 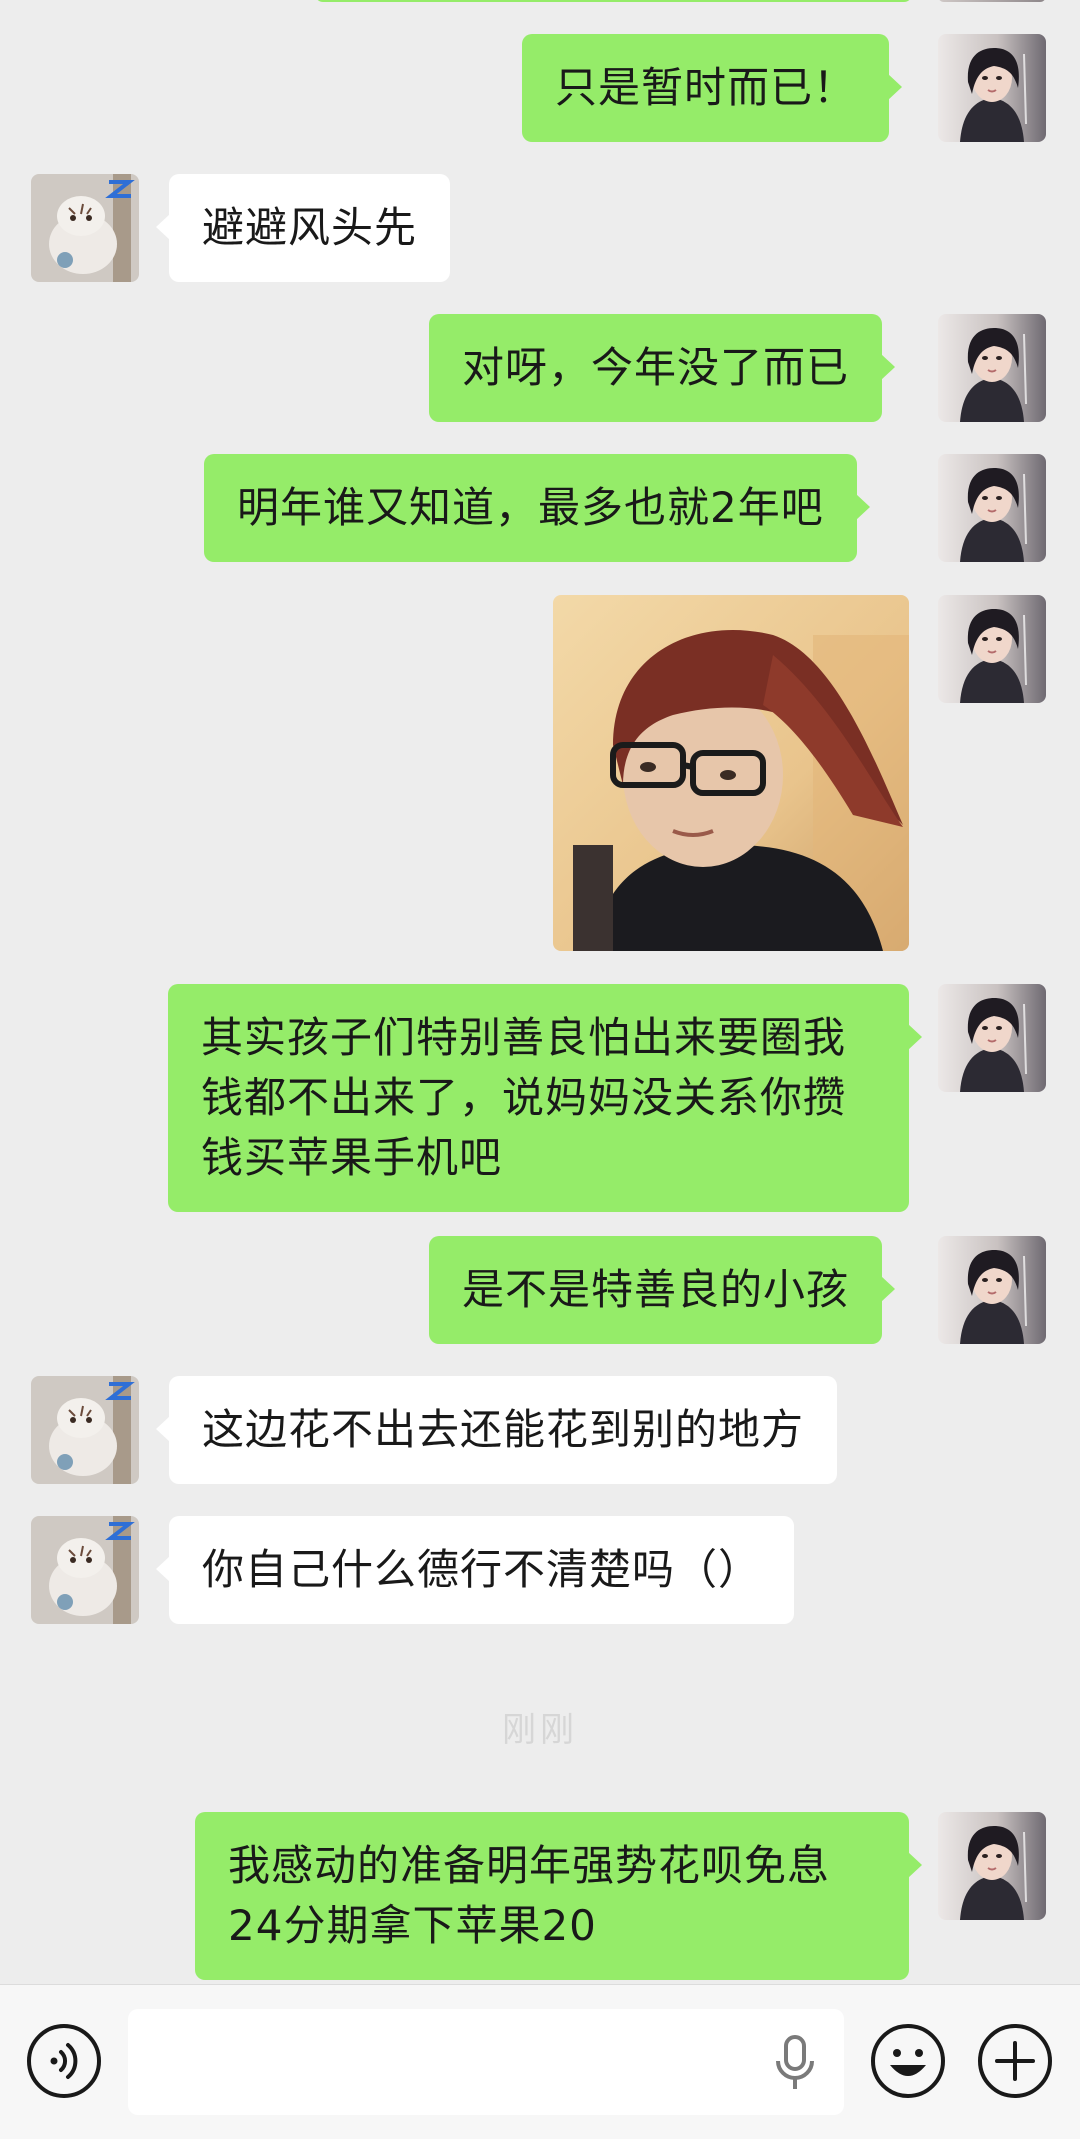 I want to click on message-text: 这边花不出去还能花到别的地方, so click(x=503, y=1429).